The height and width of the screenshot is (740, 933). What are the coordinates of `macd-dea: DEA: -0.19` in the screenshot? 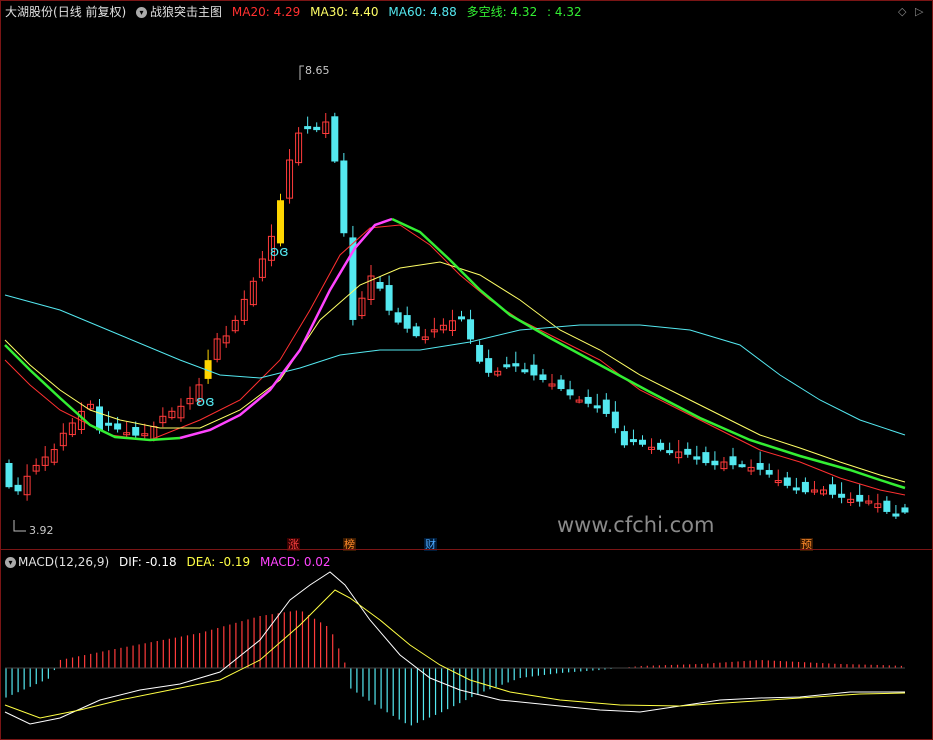 It's located at (218, 562).